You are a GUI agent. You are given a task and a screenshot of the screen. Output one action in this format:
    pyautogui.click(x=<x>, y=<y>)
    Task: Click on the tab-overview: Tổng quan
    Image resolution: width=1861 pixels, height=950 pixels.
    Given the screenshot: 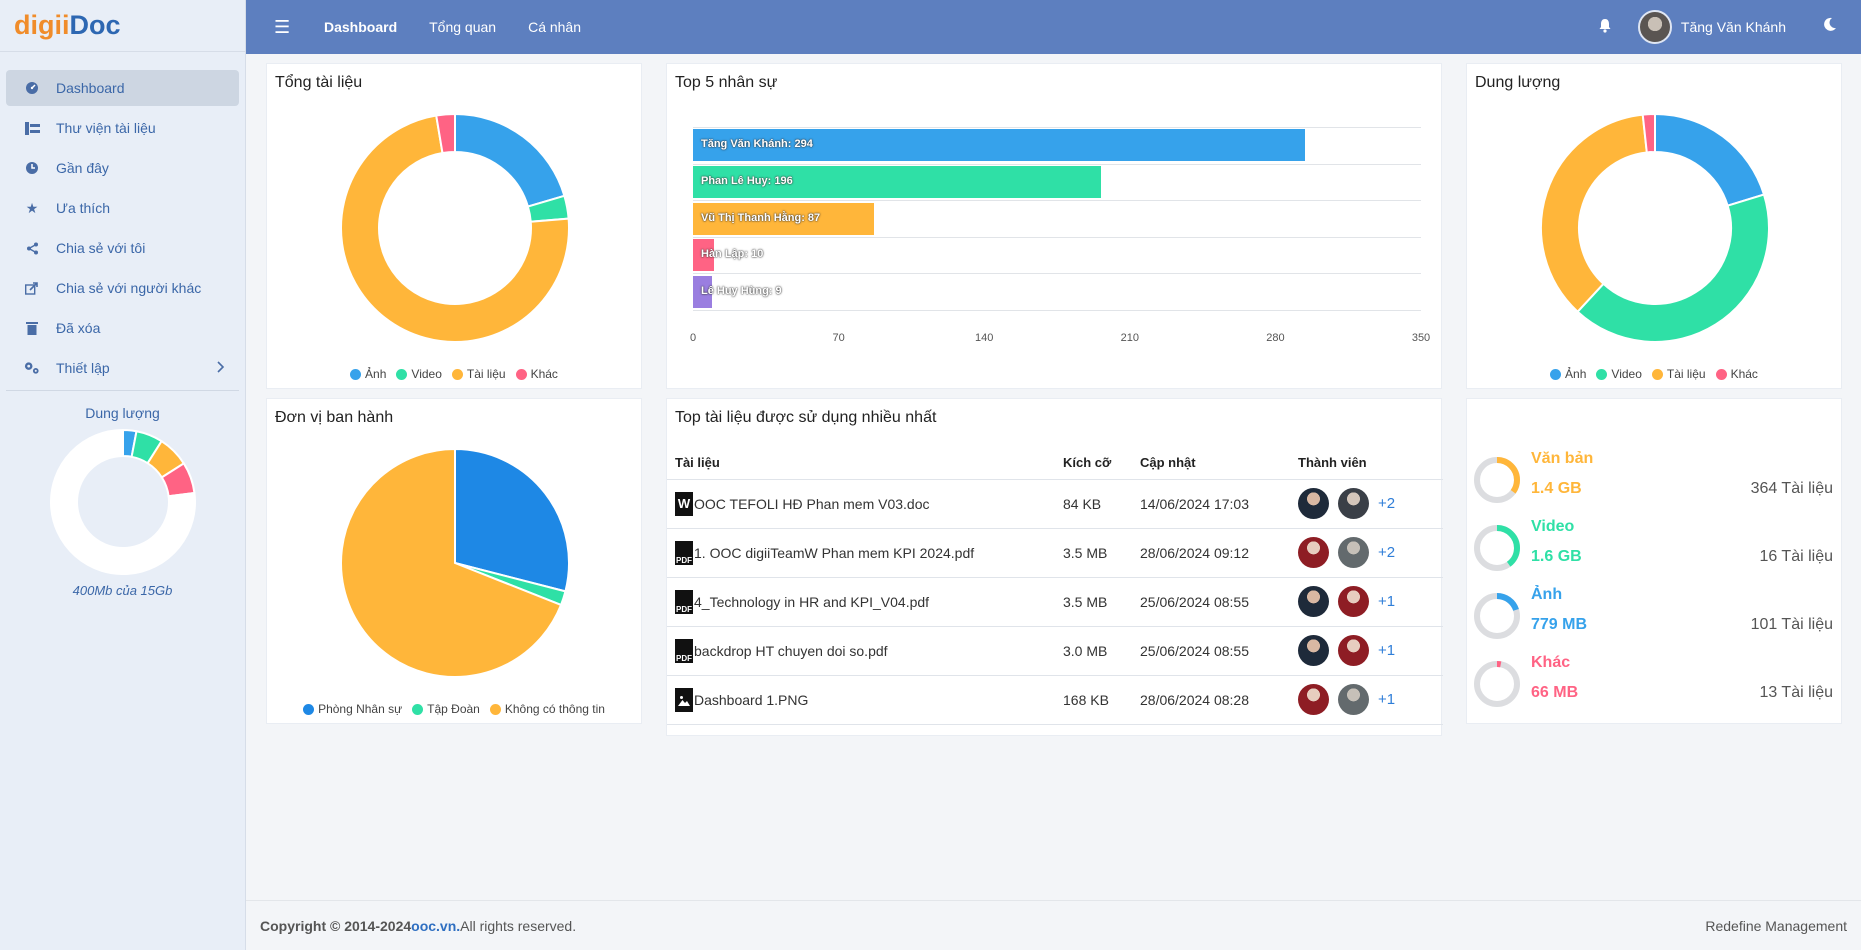 What is the action you would take?
    pyautogui.click(x=462, y=27)
    